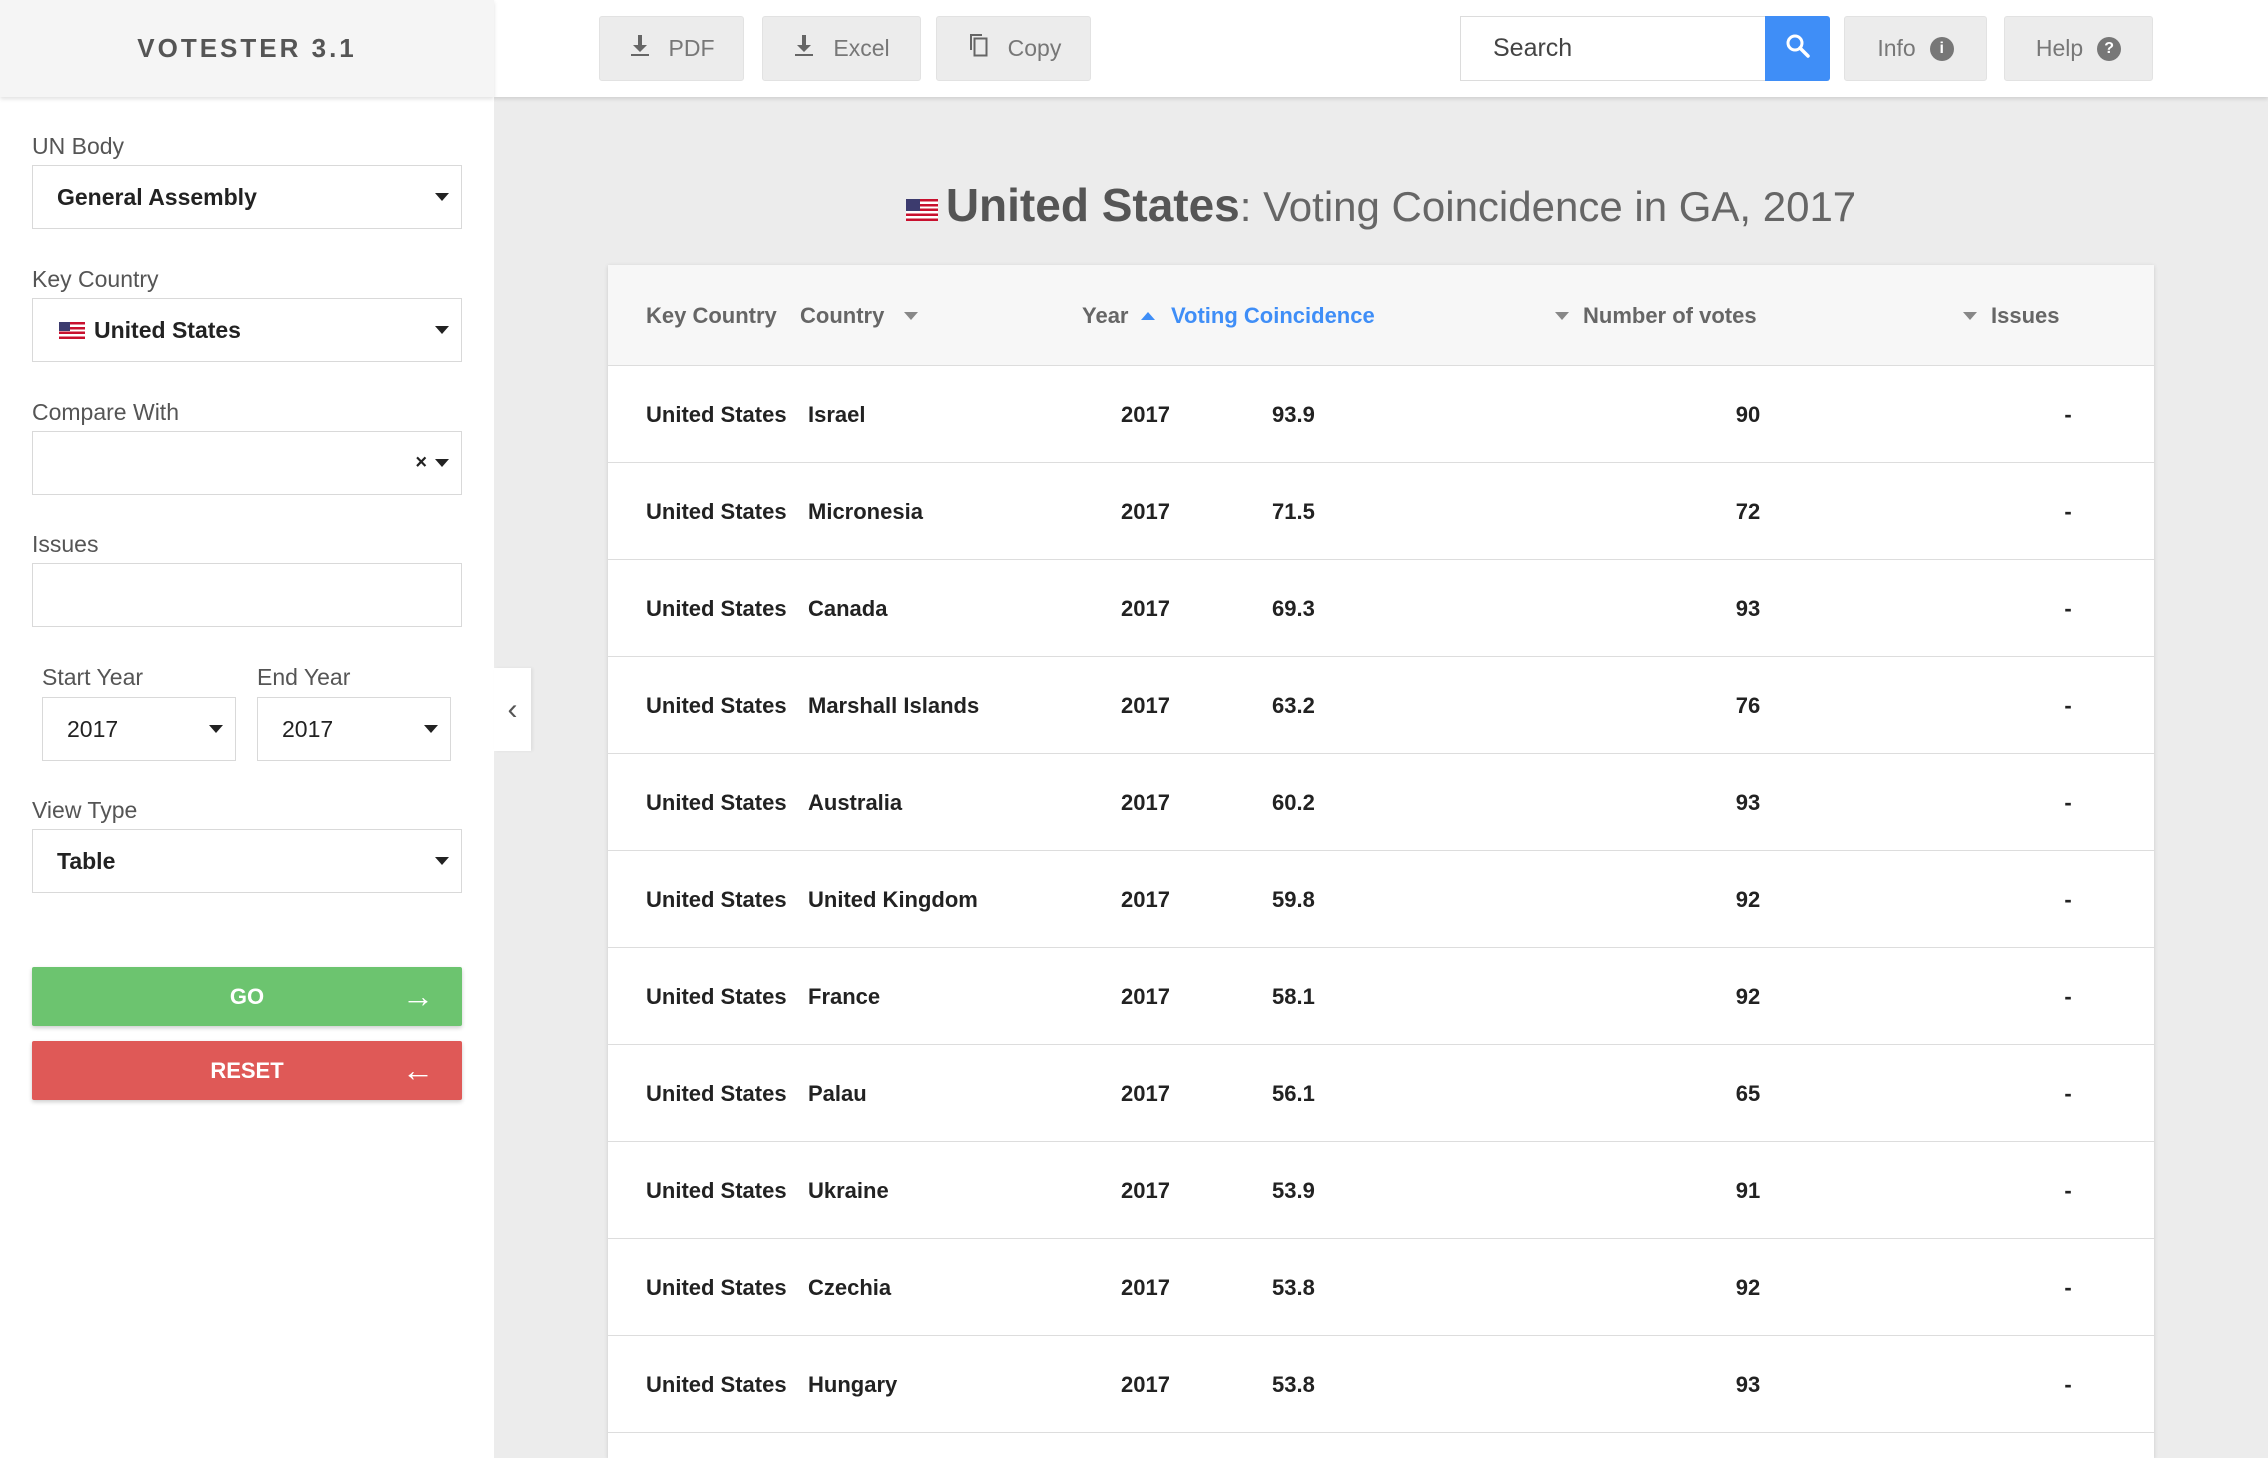 The width and height of the screenshot is (2268, 1458). Describe the element at coordinates (1381, 511) in the screenshot. I see `table-row: United States Micronesia 2017 71.5 72 -` at that location.